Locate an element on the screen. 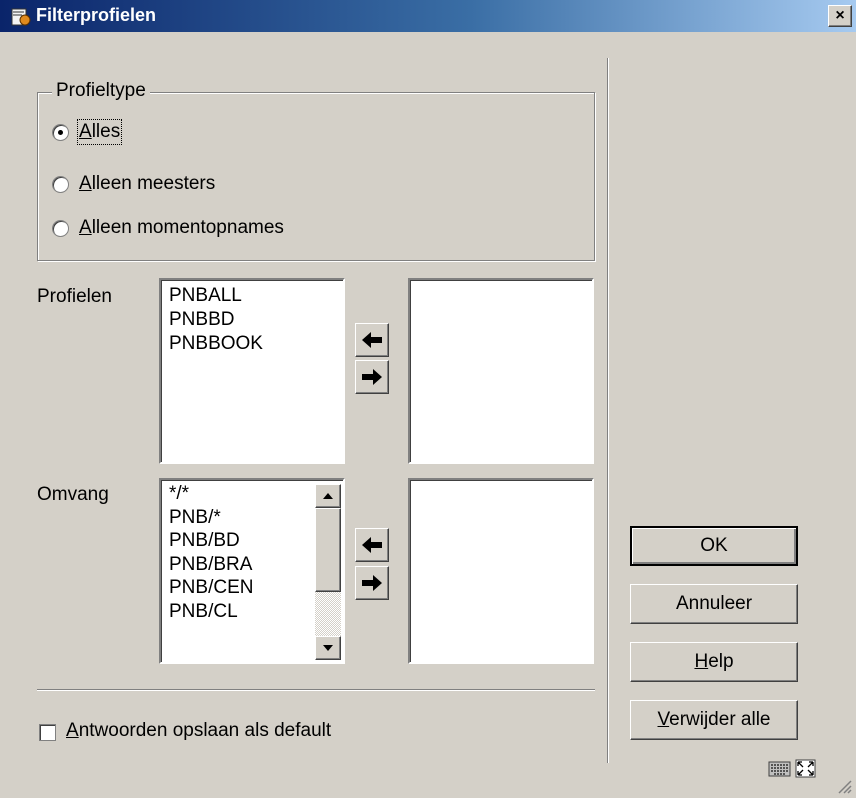 The width and height of the screenshot is (856, 798). delete-all-button: Verwijder alle is located at coordinates (714, 720).